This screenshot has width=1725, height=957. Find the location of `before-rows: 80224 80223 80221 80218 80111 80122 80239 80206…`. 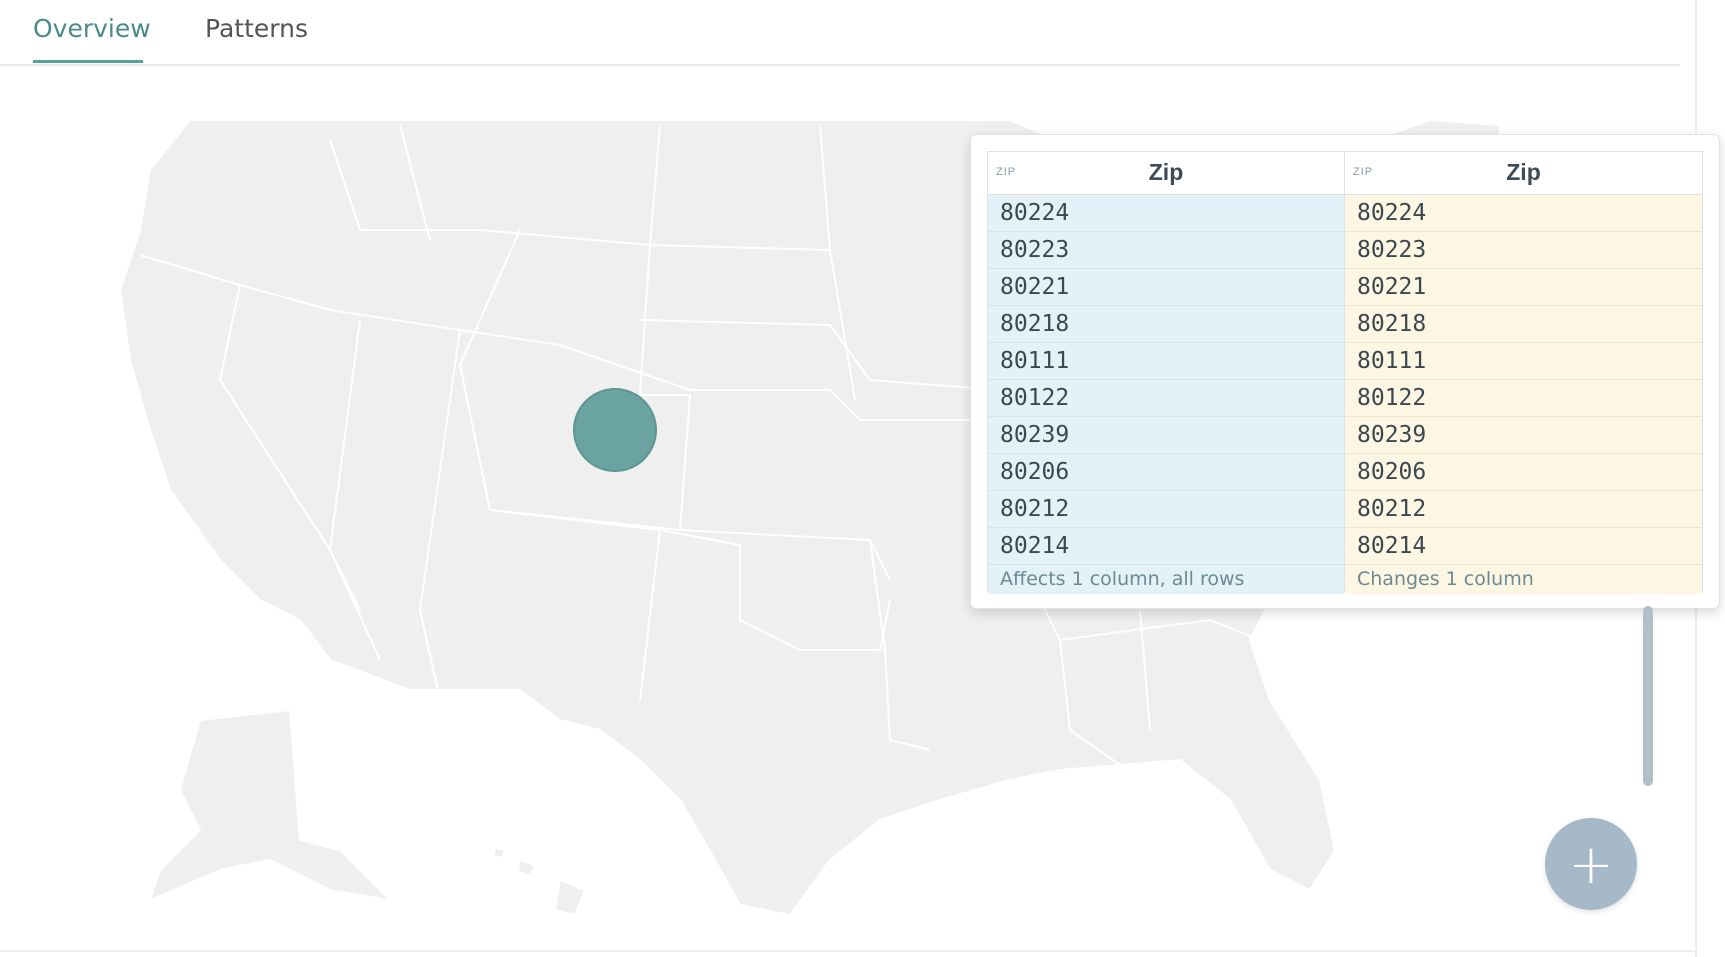

before-rows: 80224 80223 80221 80218 80111 80122 80239 80206… is located at coordinates (1166, 380).